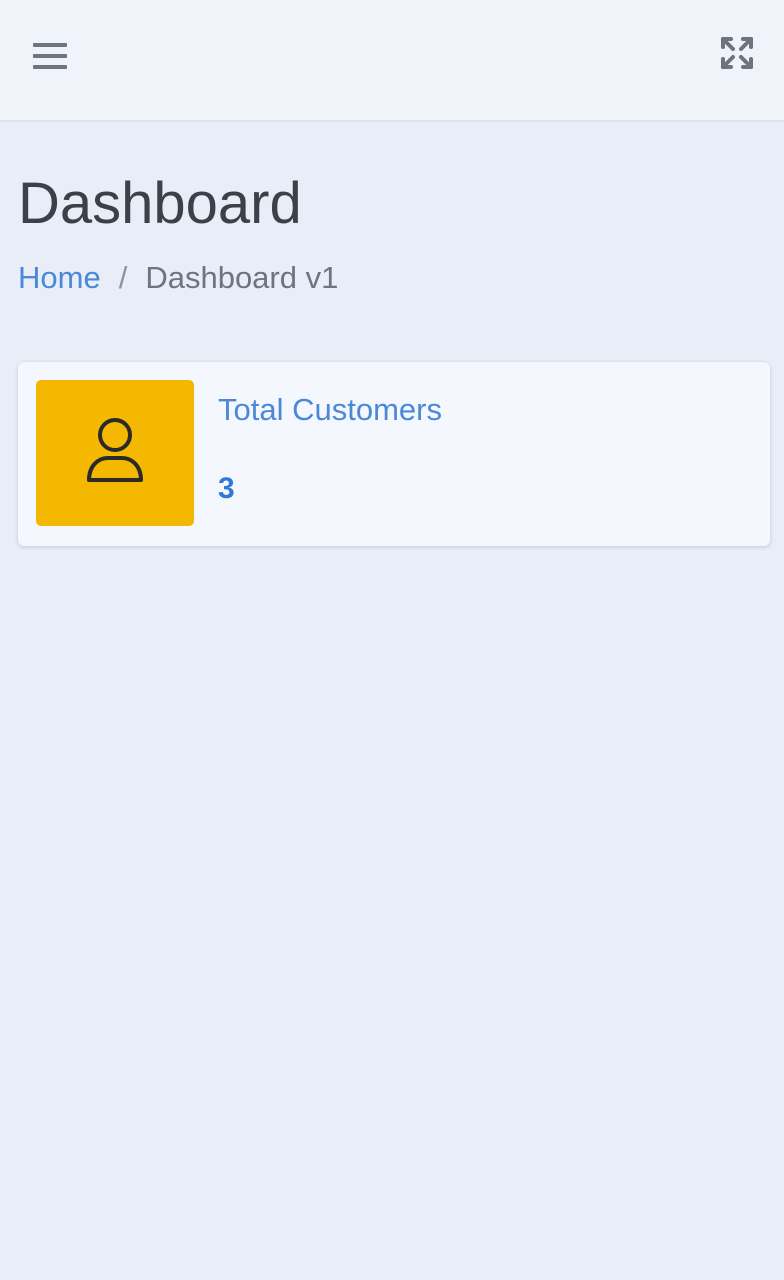 The image size is (784, 1280). Describe the element at coordinates (330, 409) in the screenshot. I see `info-box-label: Total Customers` at that location.